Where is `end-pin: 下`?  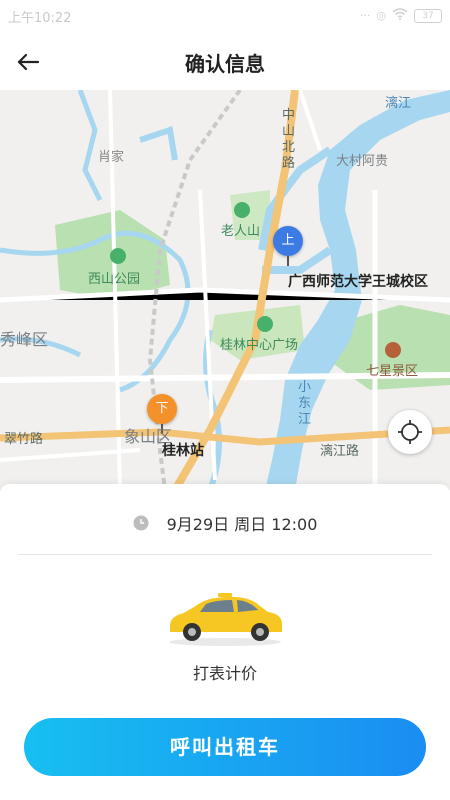 end-pin: 下 is located at coordinates (162, 414).